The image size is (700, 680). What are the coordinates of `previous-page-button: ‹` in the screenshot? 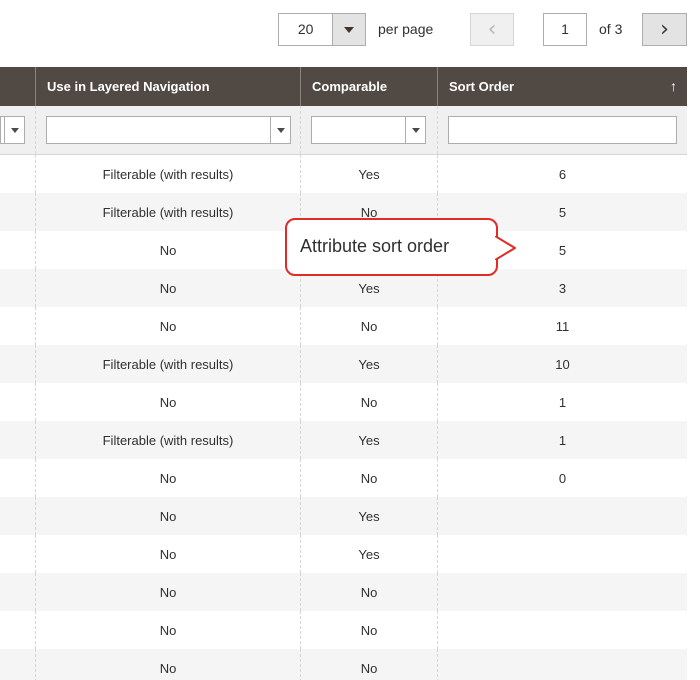 It's located at (492, 29).